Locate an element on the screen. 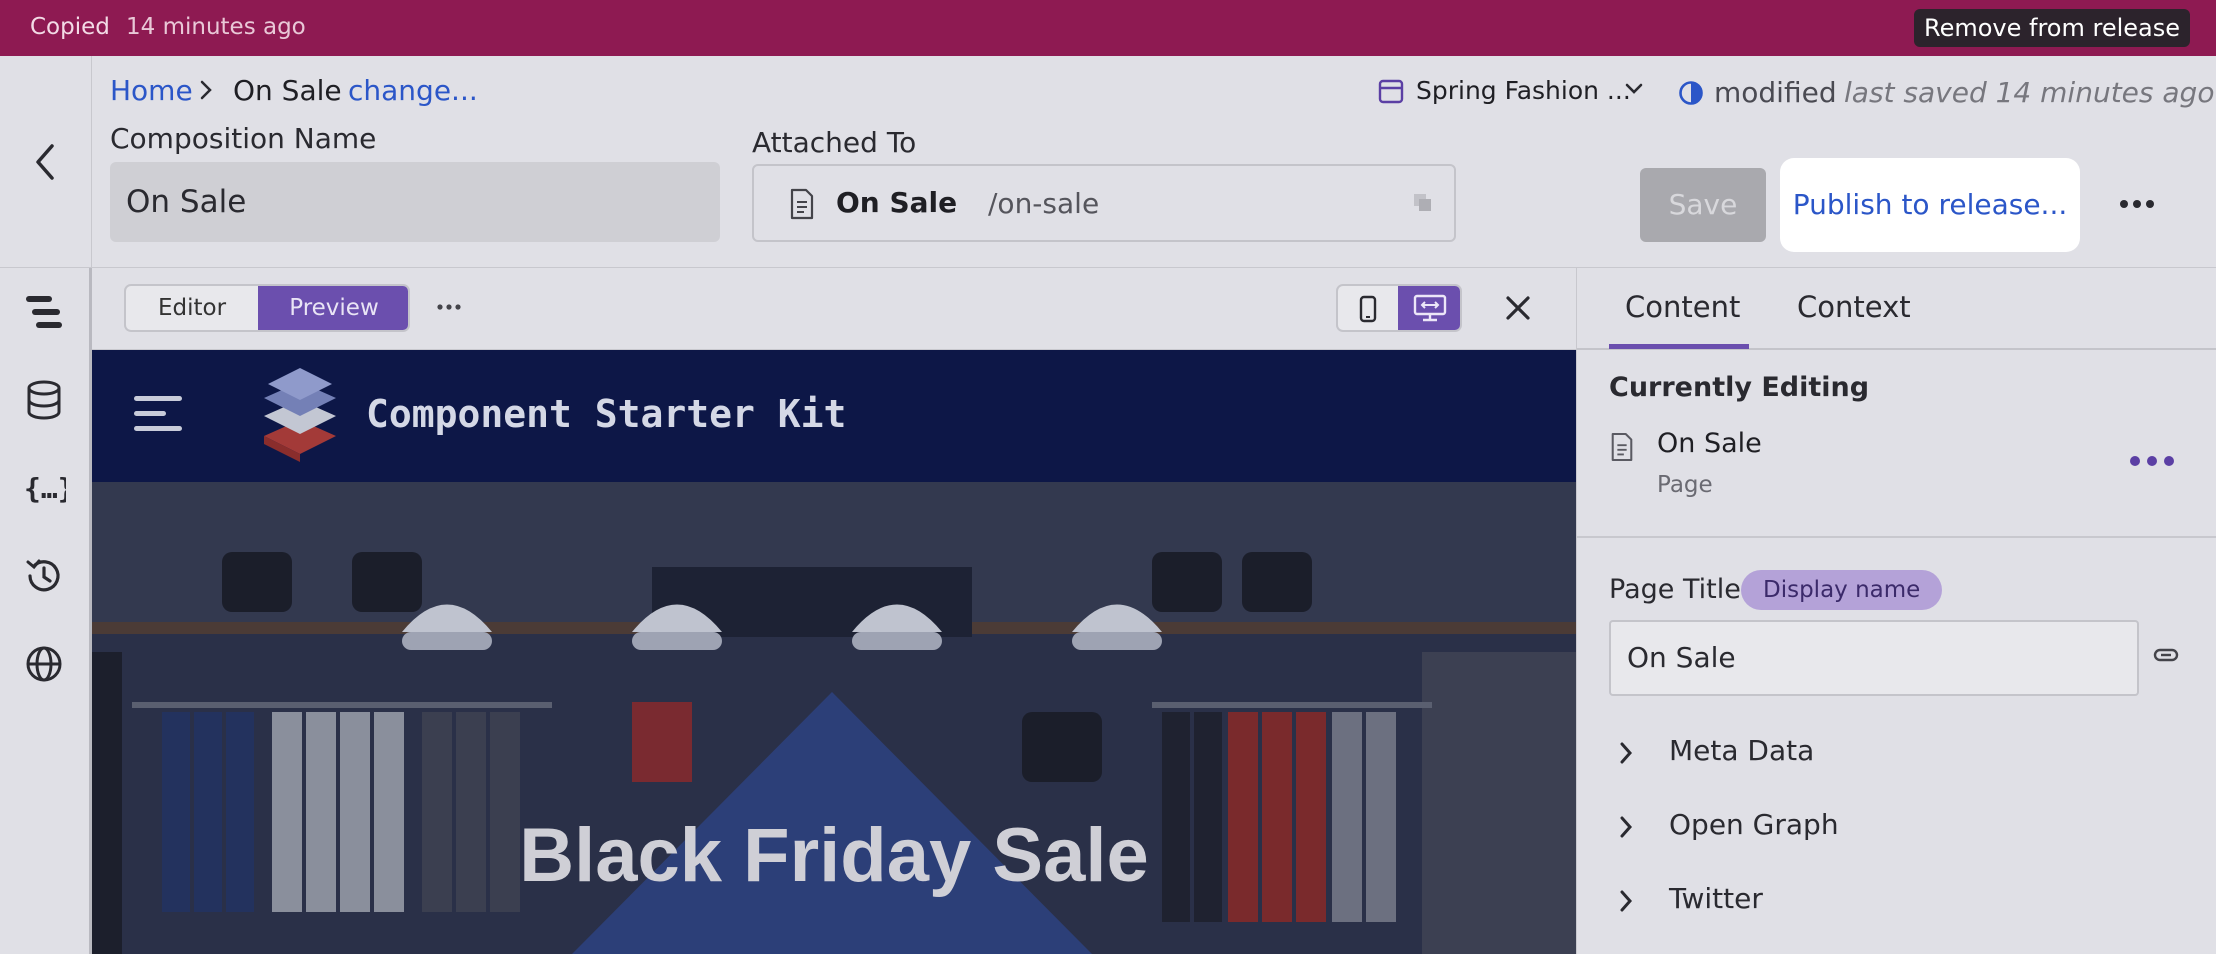 This screenshot has width=2216, height=954. back-button is located at coordinates (46, 162).